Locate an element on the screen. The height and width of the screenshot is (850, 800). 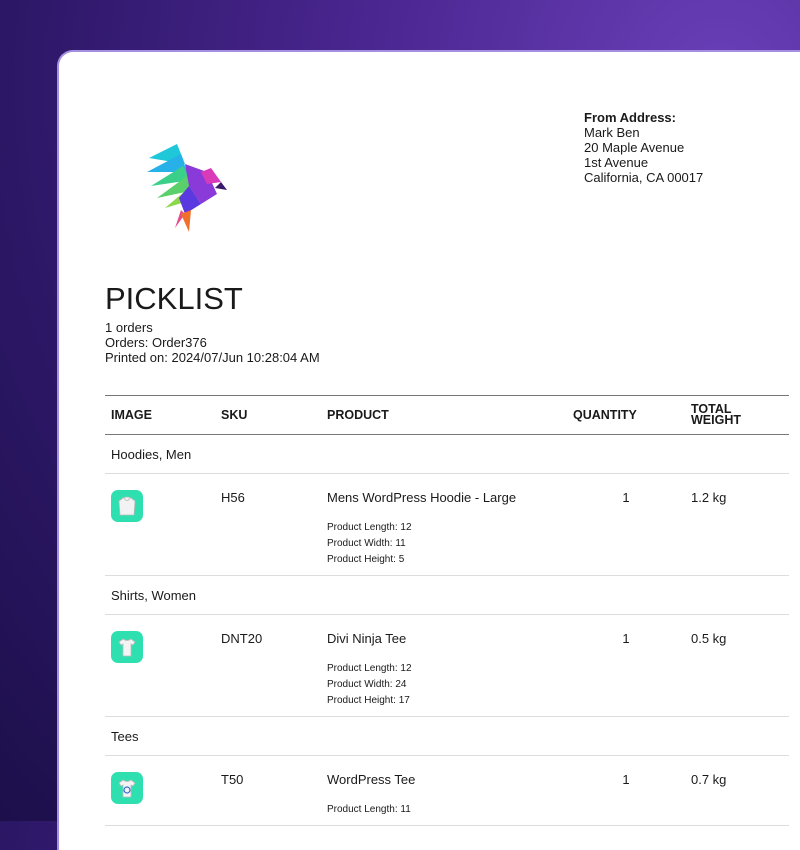
from-address-line: Mark Ben is located at coordinates (612, 132).